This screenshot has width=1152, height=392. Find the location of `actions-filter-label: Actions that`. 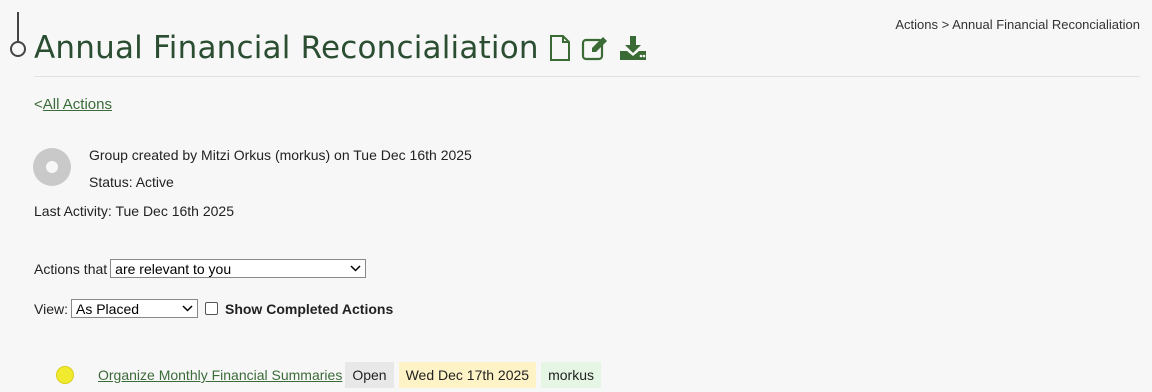

actions-filter-label: Actions that is located at coordinates (71, 268).